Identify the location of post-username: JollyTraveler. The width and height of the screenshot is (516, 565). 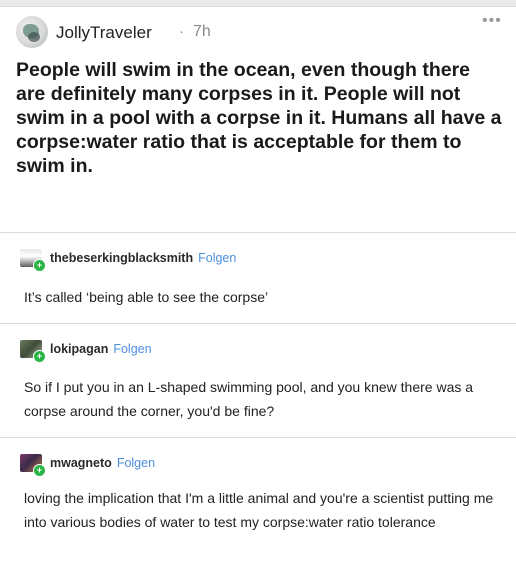
(104, 33).